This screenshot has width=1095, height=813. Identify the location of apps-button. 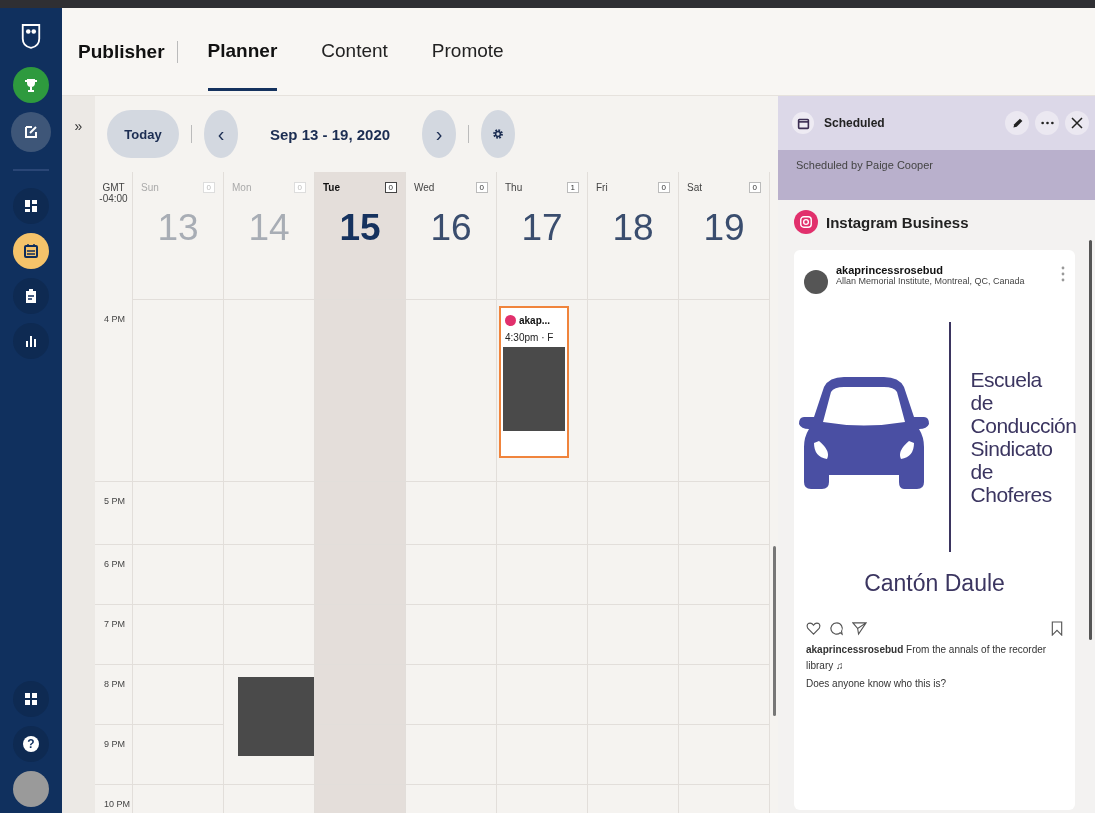
(31, 699).